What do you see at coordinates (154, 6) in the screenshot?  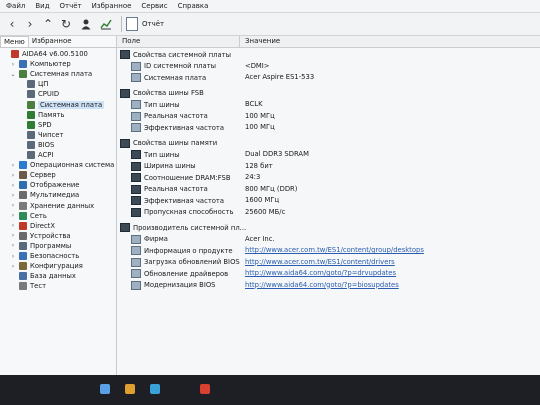 I see `menu-service: Сервис` at bounding box center [154, 6].